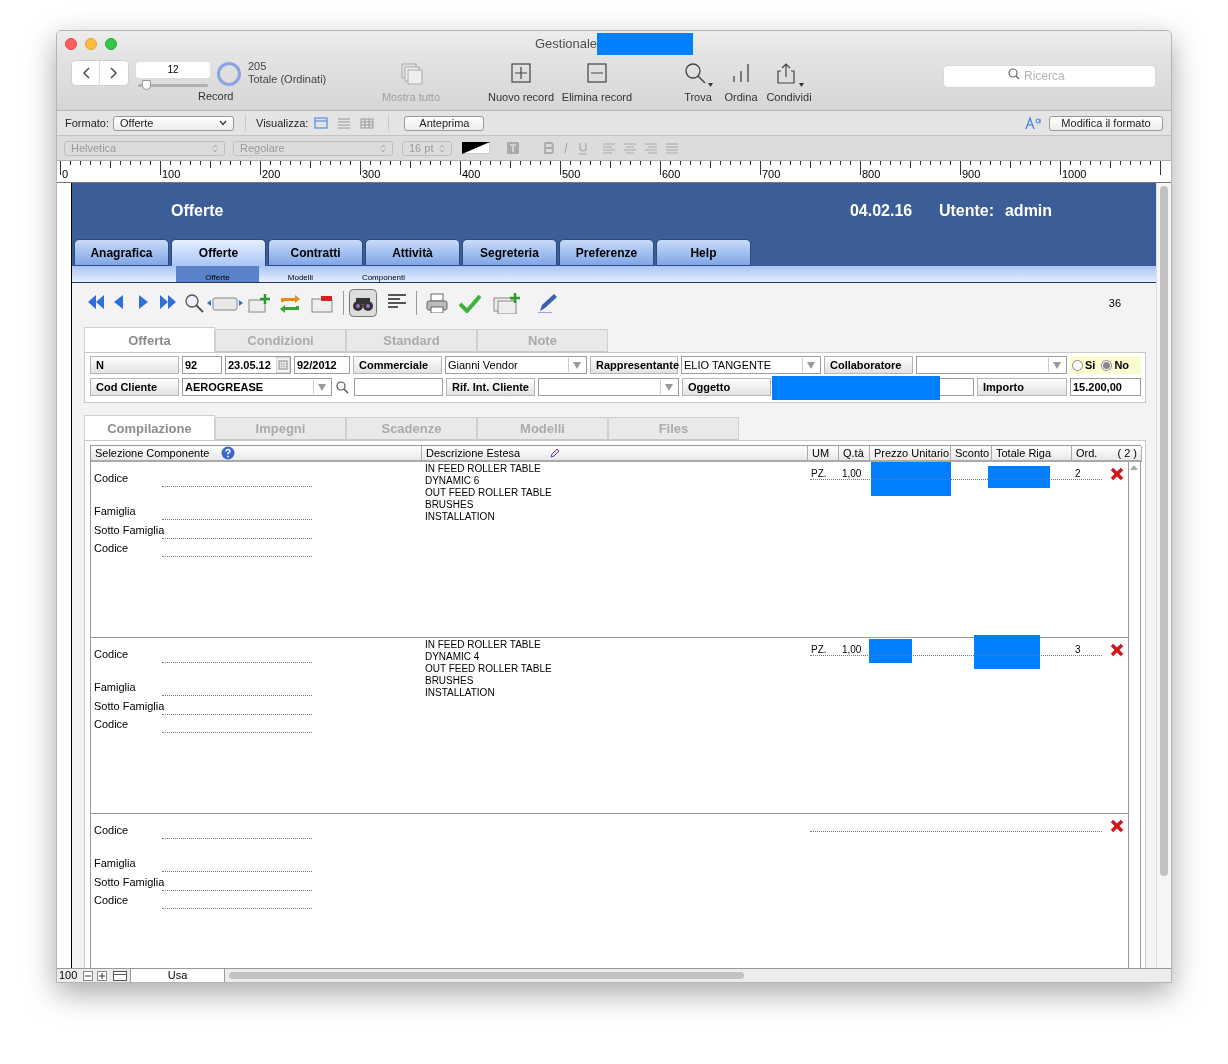  I want to click on main-tab: Contratti, so click(315, 252).